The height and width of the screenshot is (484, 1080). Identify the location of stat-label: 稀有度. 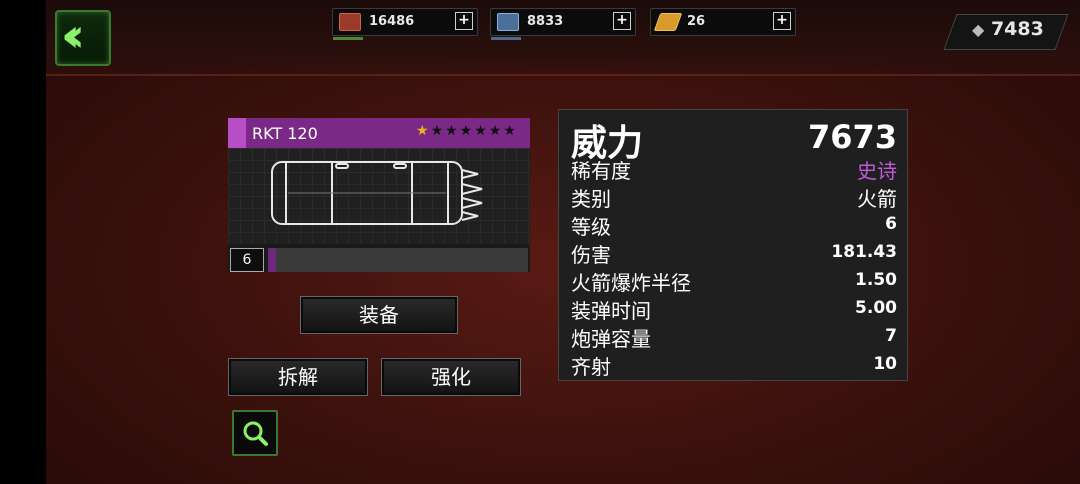
(601, 171).